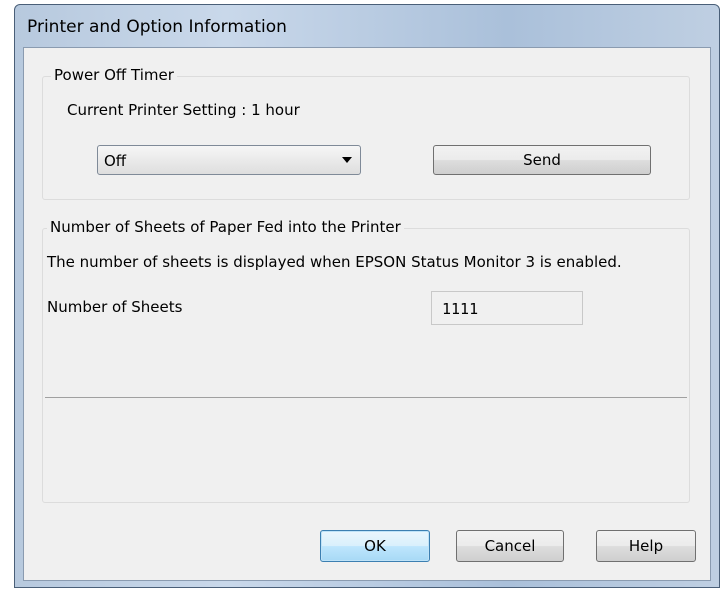 The height and width of the screenshot is (592, 722). I want to click on window-title: Printer and Option Information, so click(157, 27).